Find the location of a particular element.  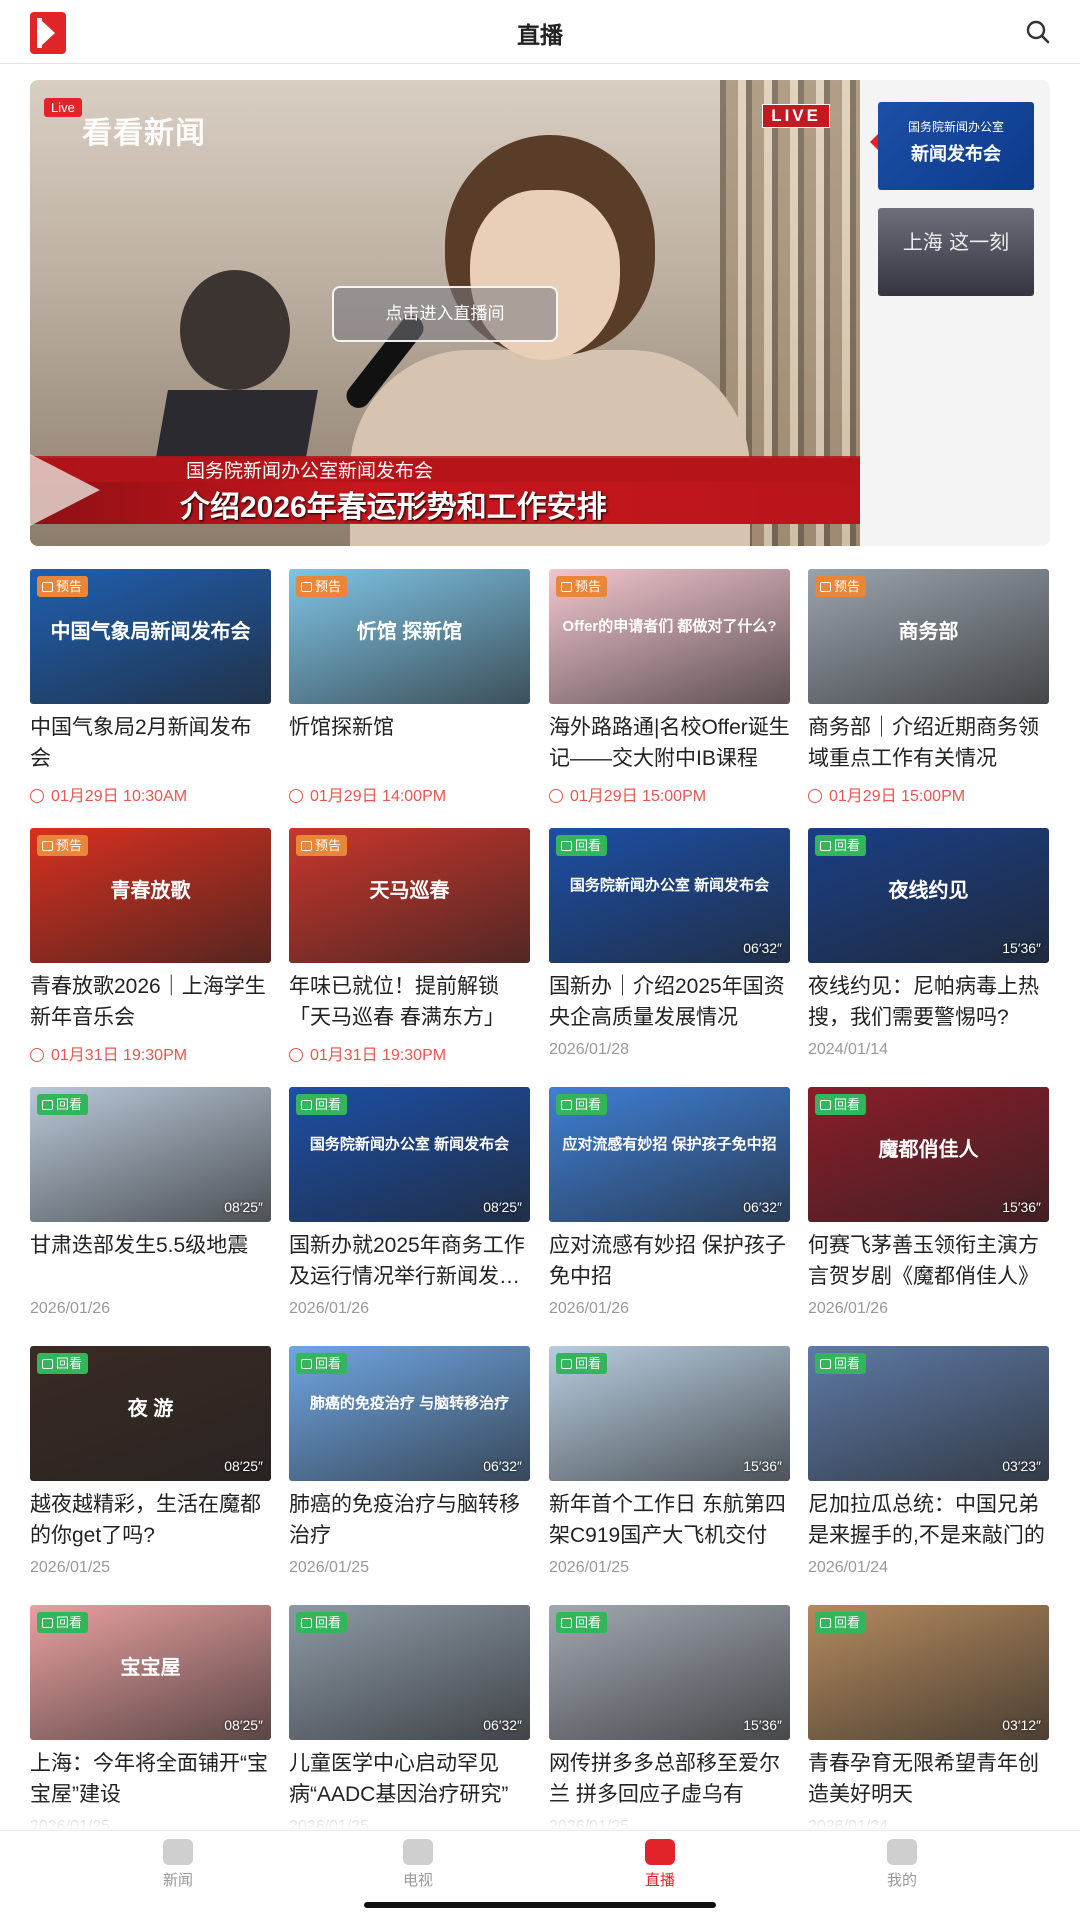

program-card: 青春放歌 预告 青春放歌2026｜上海学生新年音乐会 01月31日 19:30PM is located at coordinates (150, 951).